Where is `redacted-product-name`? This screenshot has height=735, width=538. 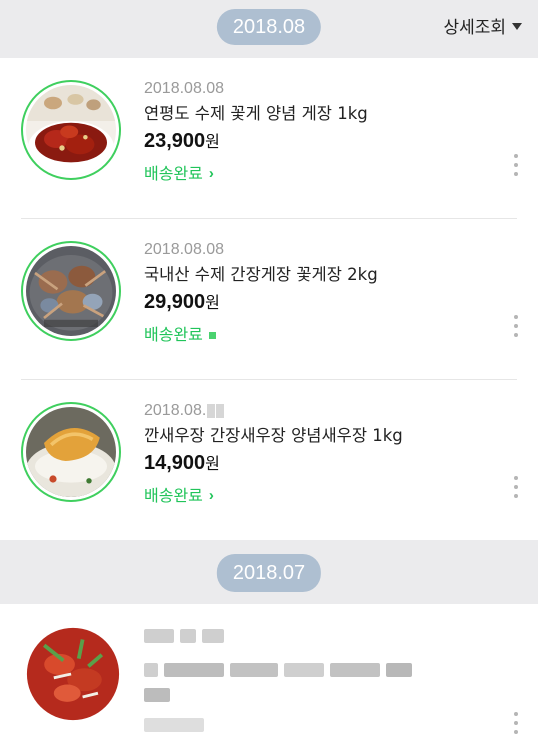 redacted-product-name is located at coordinates (315, 670).